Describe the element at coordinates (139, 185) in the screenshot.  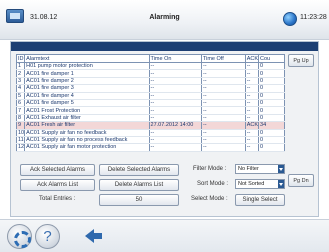
I see `delete-alarms-list-button: Delete Alarms List` at that location.